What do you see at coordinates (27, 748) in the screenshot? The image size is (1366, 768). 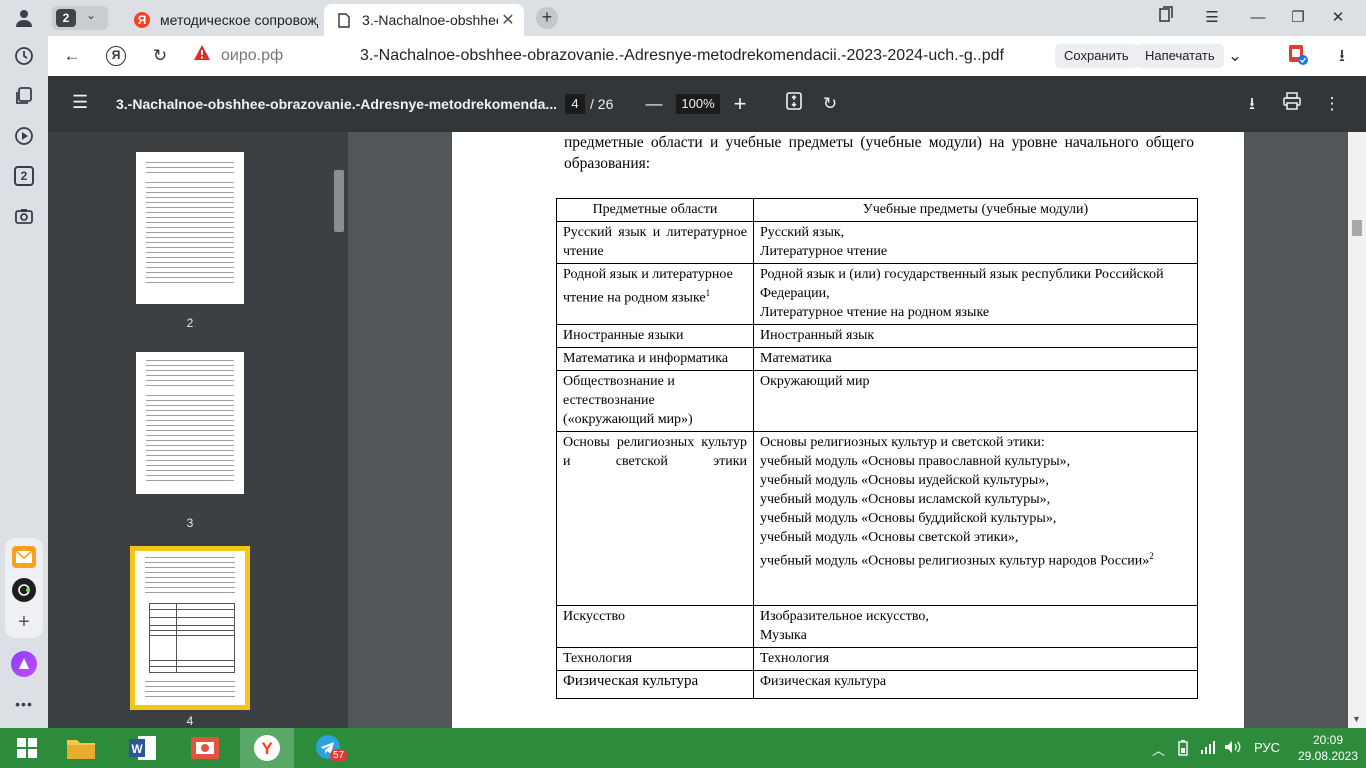 I see `start-button` at bounding box center [27, 748].